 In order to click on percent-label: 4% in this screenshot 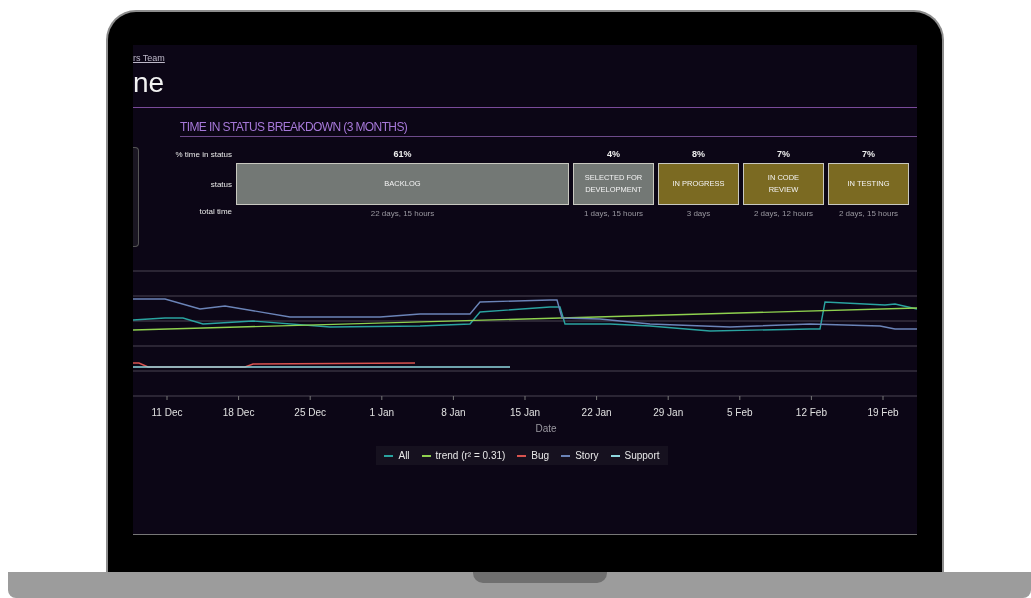, I will do `click(613, 154)`.